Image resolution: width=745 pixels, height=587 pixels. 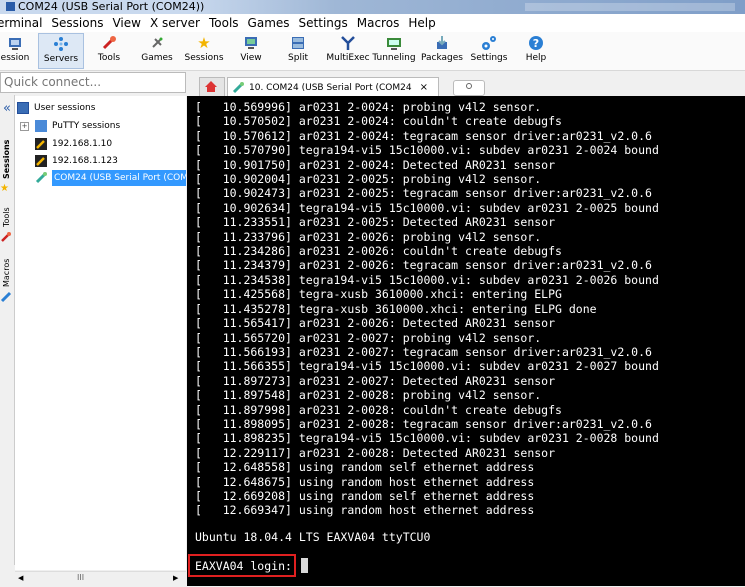 I want to click on login-banner: Ubuntu 18.04.4 LTS EAXVA04 ttyTCU0, so click(x=313, y=537).